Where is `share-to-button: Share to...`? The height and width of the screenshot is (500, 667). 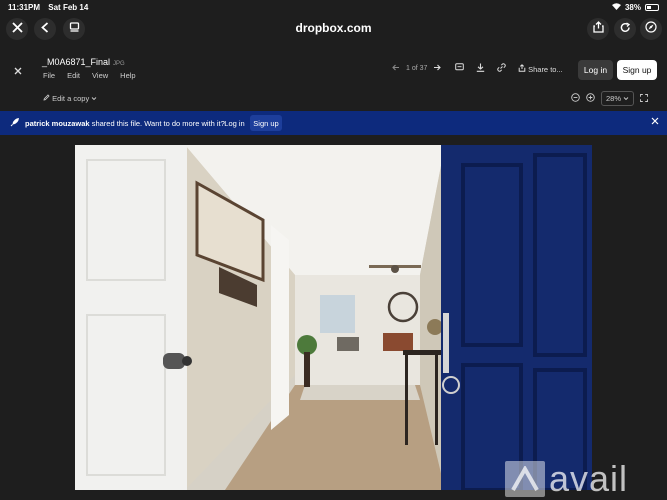
share-to-button: Share to... is located at coordinates (540, 68).